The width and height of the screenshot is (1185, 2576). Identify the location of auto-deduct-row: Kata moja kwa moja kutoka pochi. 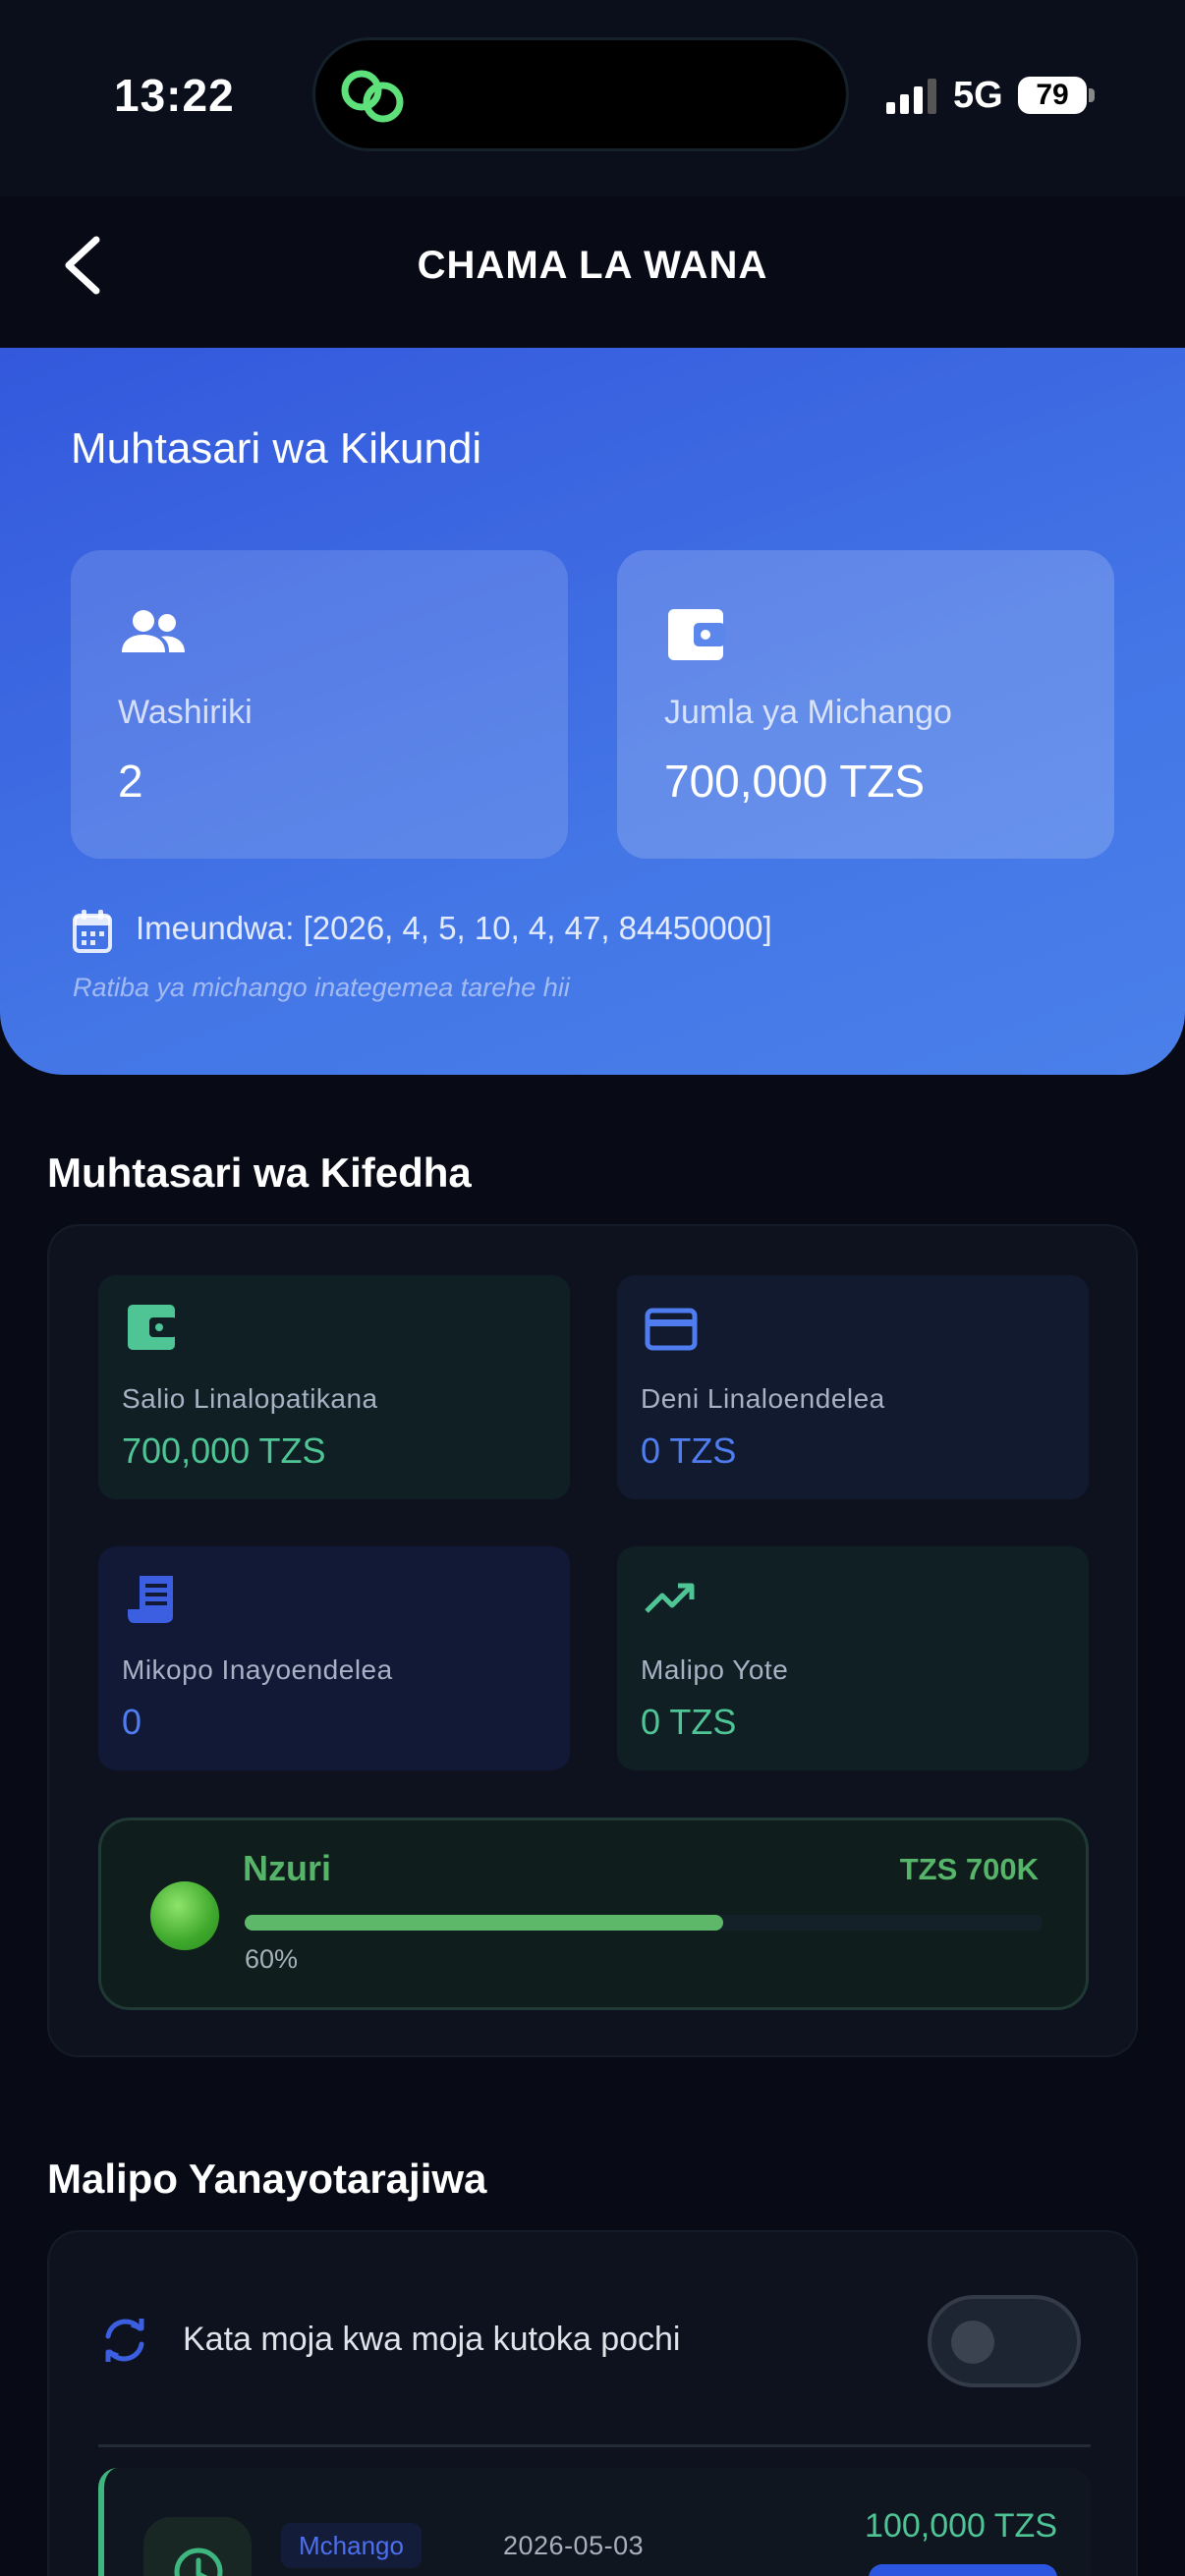
(594, 2340).